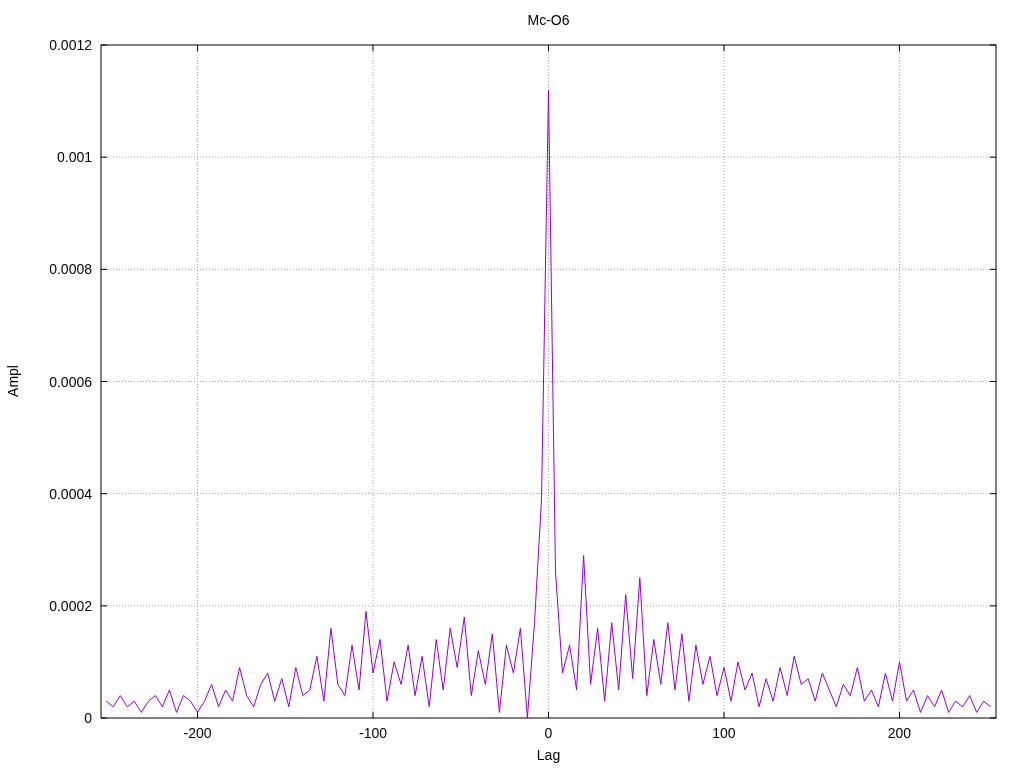 Image resolution: width=1024 pixels, height=768 pixels. I want to click on chart-title: Mc-O6, so click(548, 20).